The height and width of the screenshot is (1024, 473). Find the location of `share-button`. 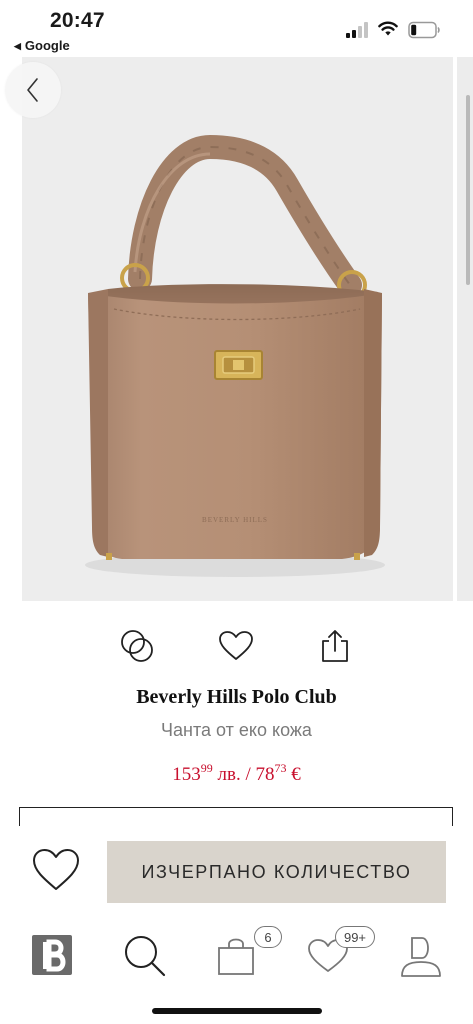

share-button is located at coordinates (335, 646).